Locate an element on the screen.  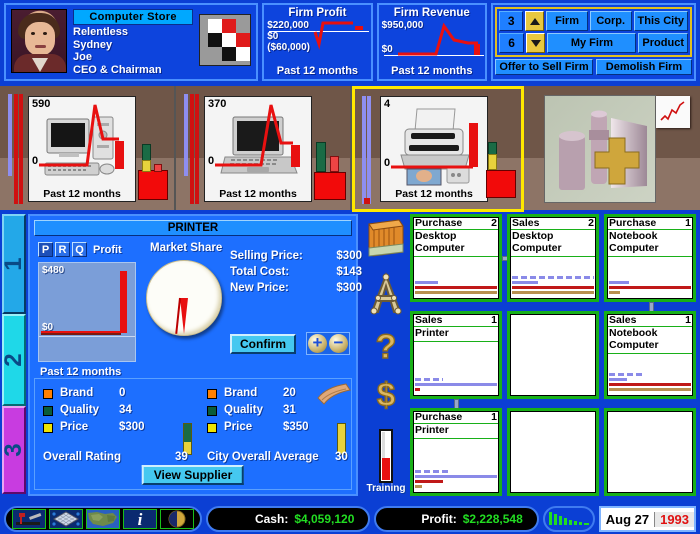
this-city-button: This City is located at coordinates (660, 21).